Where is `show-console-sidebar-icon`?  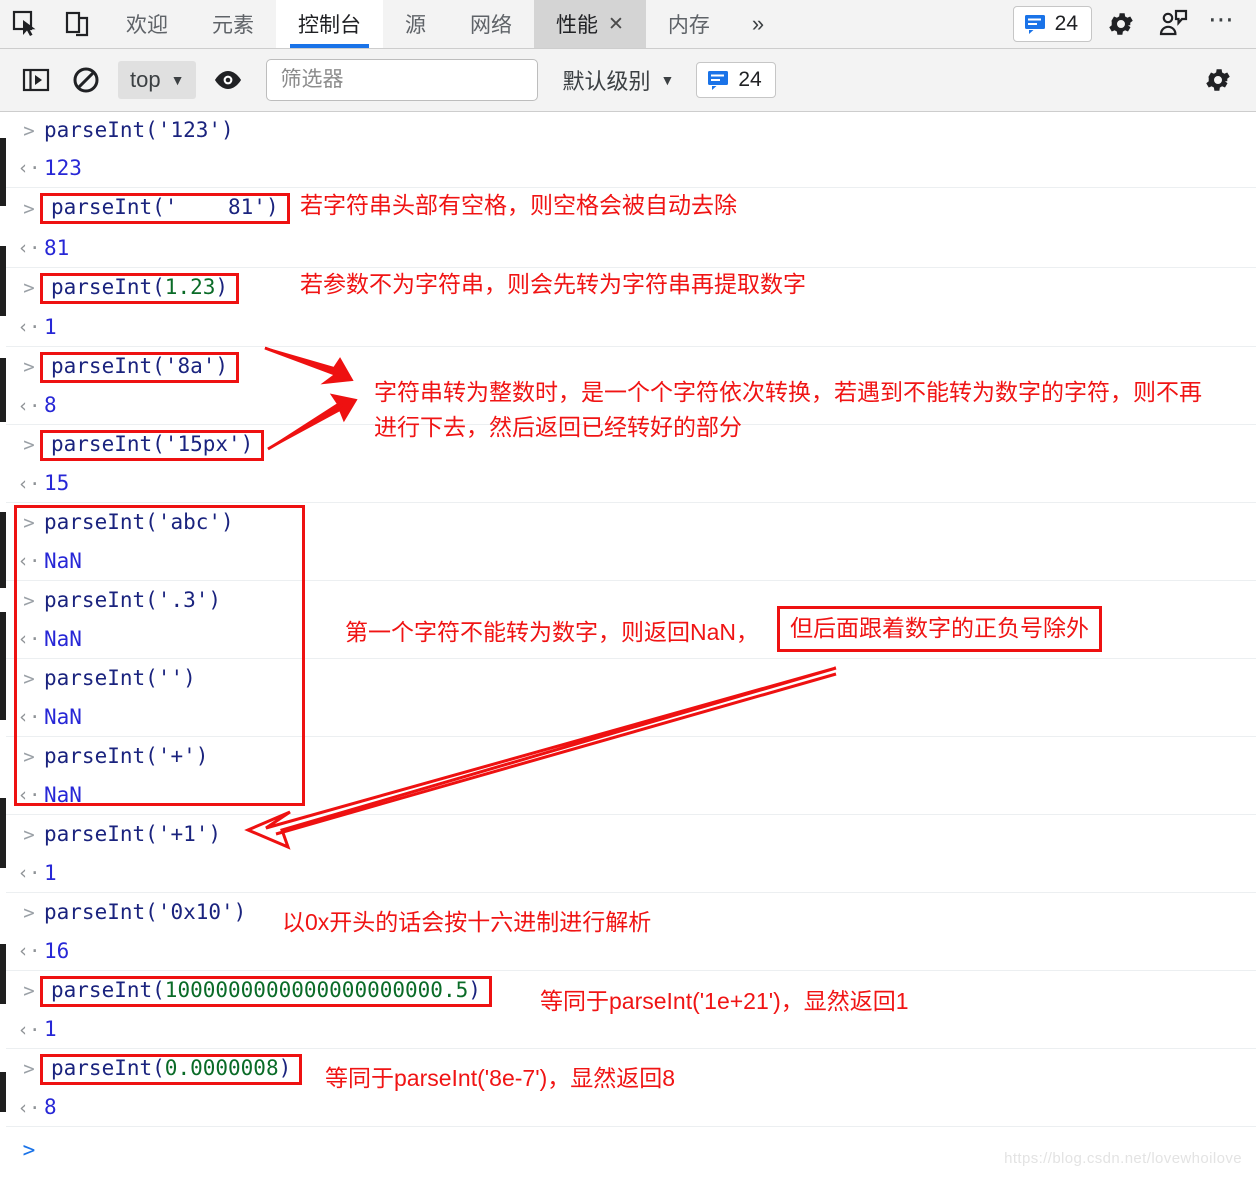 show-console-sidebar-icon is located at coordinates (36, 80).